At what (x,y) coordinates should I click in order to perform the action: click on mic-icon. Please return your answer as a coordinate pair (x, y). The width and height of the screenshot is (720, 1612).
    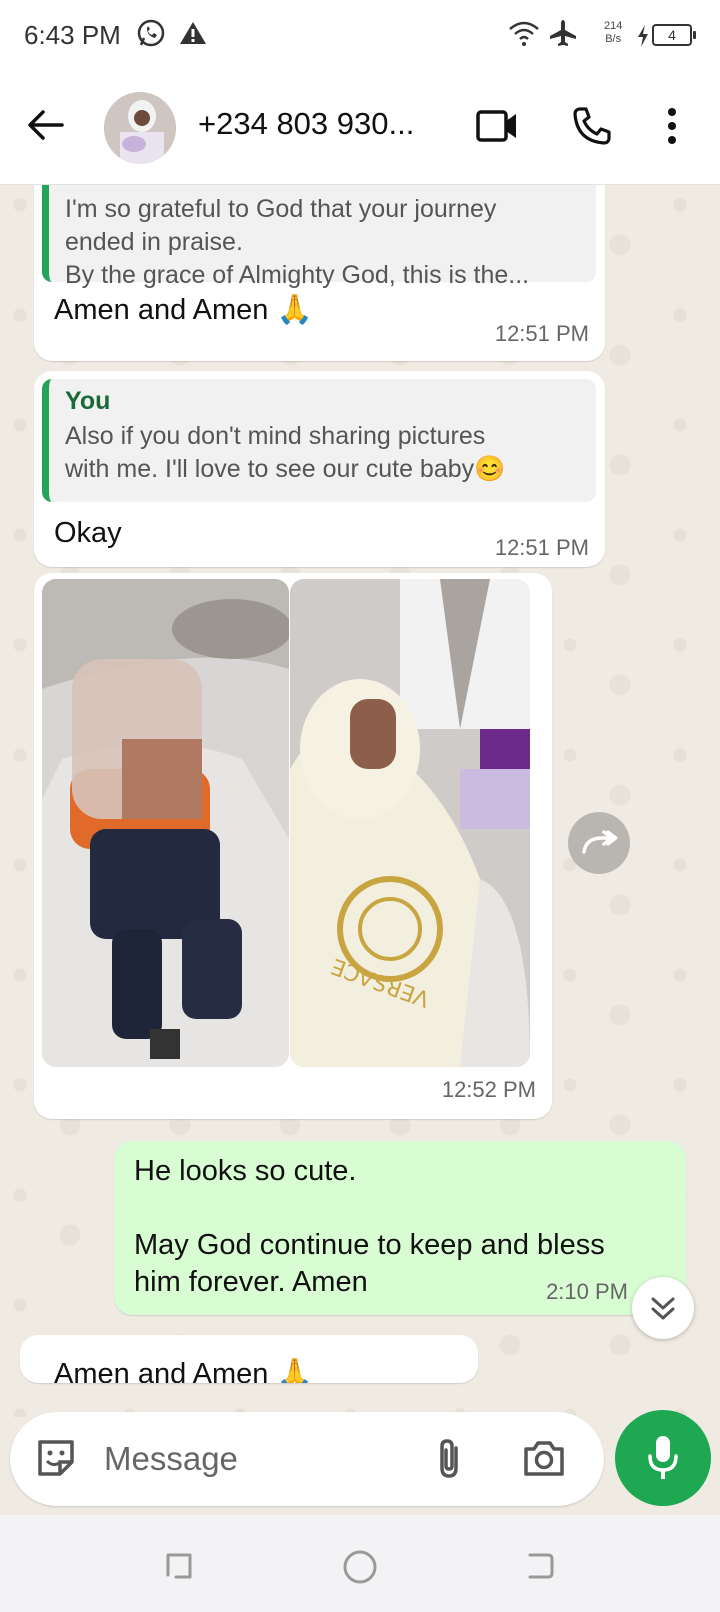
    Looking at the image, I should click on (663, 1460).